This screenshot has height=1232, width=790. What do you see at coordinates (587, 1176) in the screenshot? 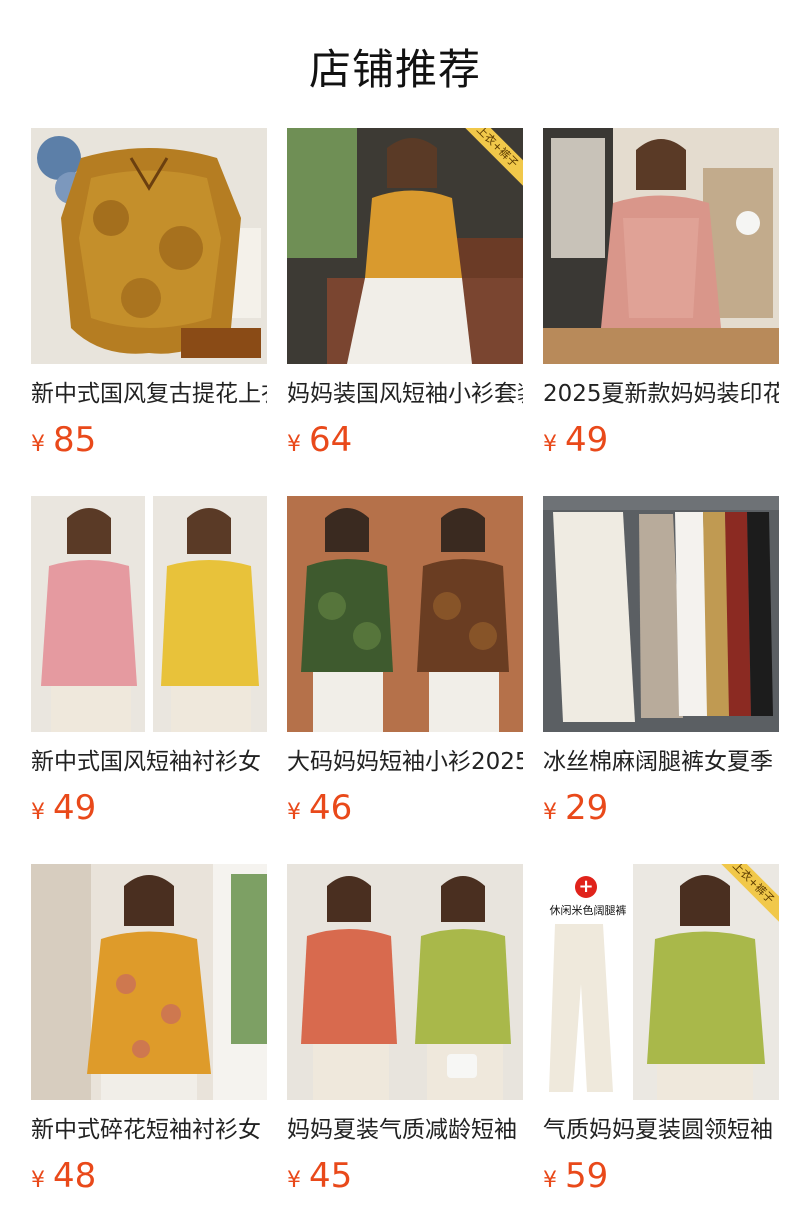
I see `price-value: 59` at bounding box center [587, 1176].